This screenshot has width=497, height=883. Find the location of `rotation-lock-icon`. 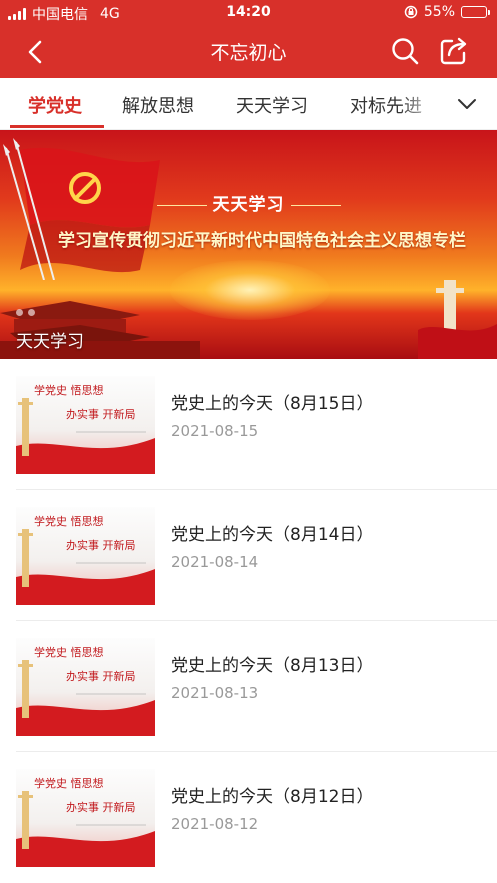

rotation-lock-icon is located at coordinates (411, 12).